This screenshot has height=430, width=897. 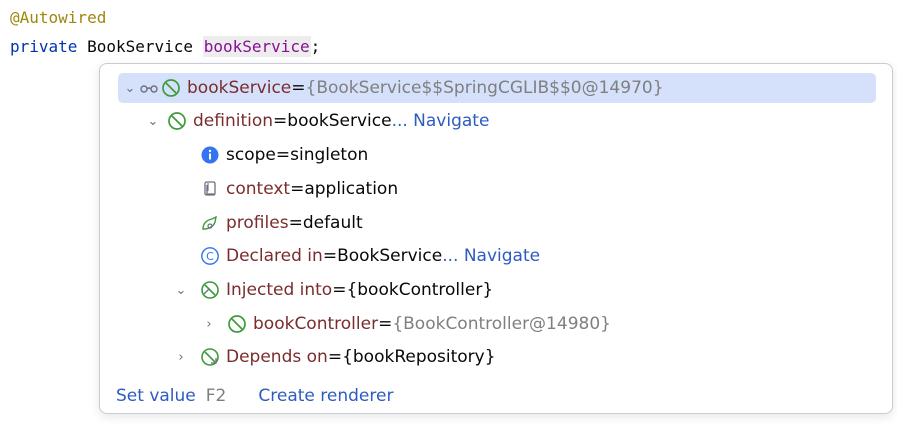 What do you see at coordinates (501, 324) in the screenshot?
I see `tree-row-value: {BookController@14980}` at bounding box center [501, 324].